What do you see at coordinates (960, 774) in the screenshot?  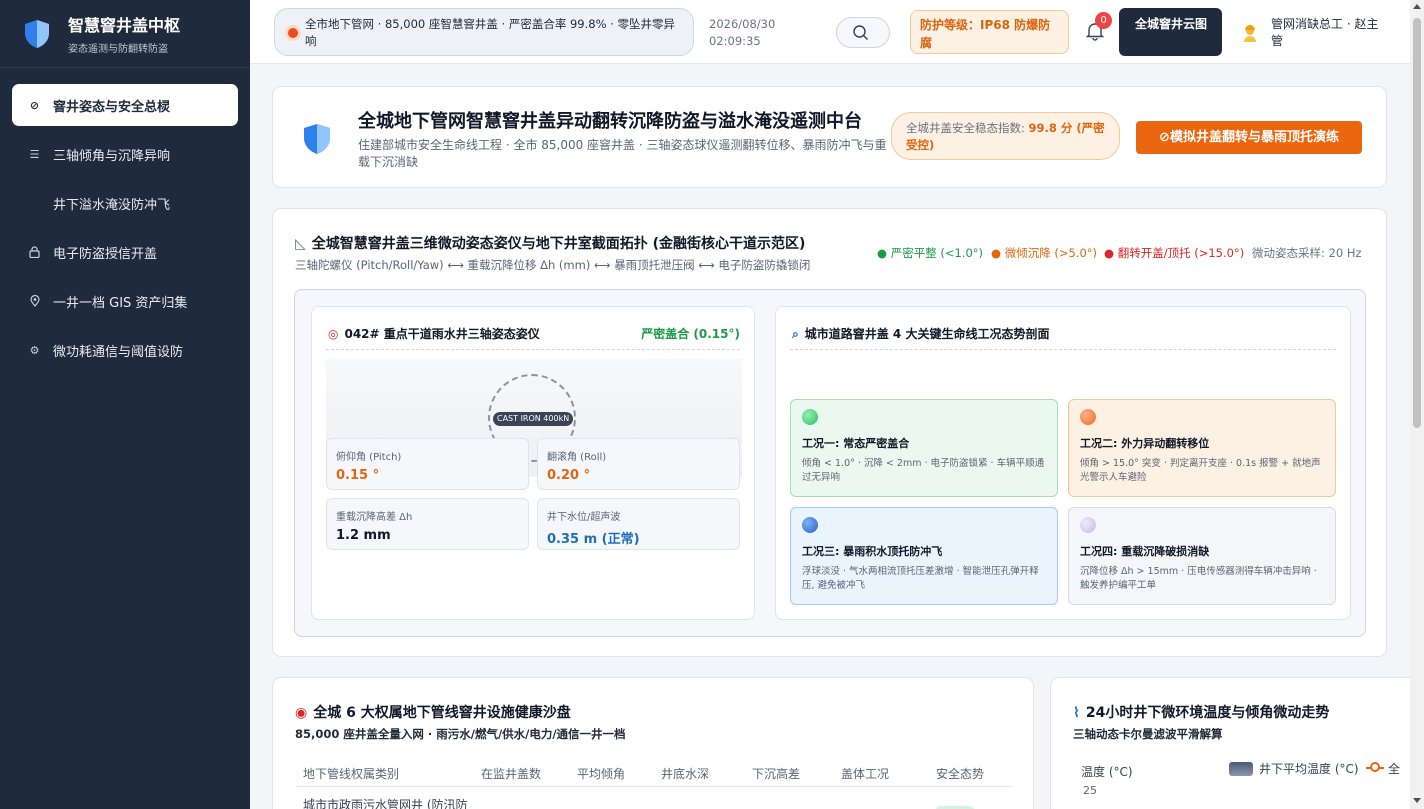 I see `col-header: 安全态势` at bounding box center [960, 774].